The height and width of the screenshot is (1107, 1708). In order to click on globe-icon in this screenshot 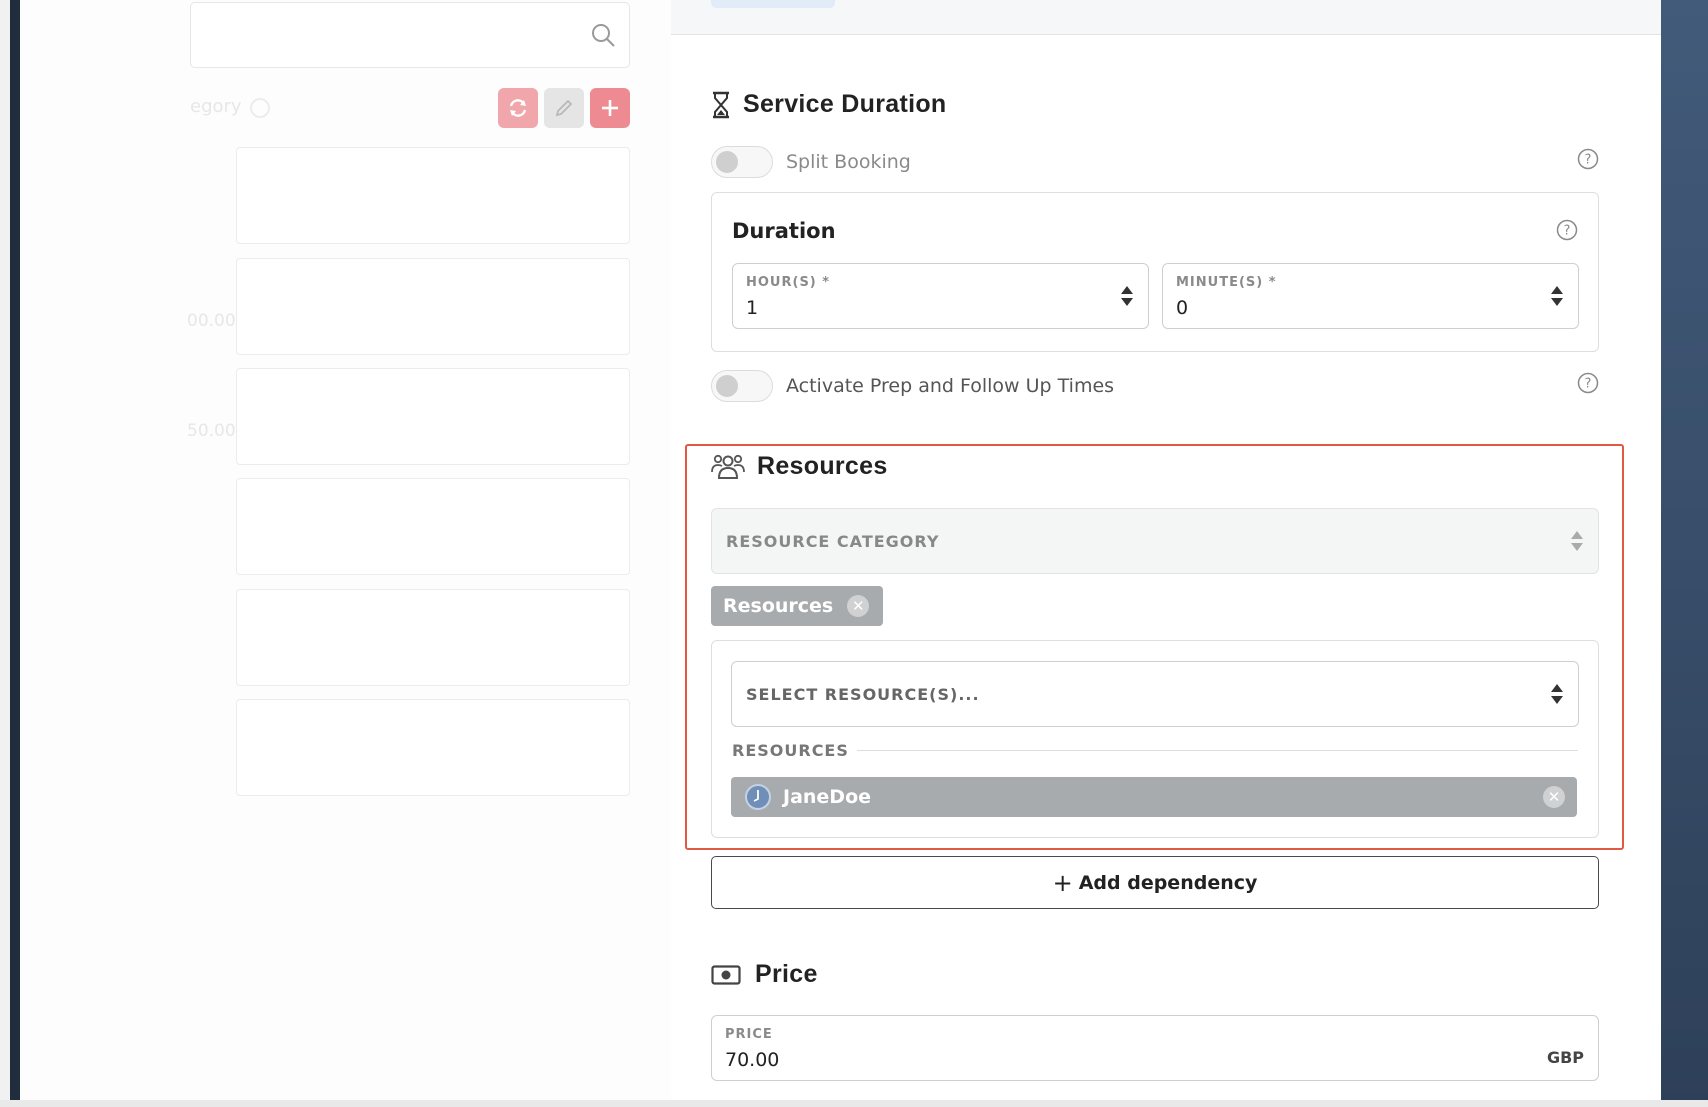, I will do `click(260, 108)`.